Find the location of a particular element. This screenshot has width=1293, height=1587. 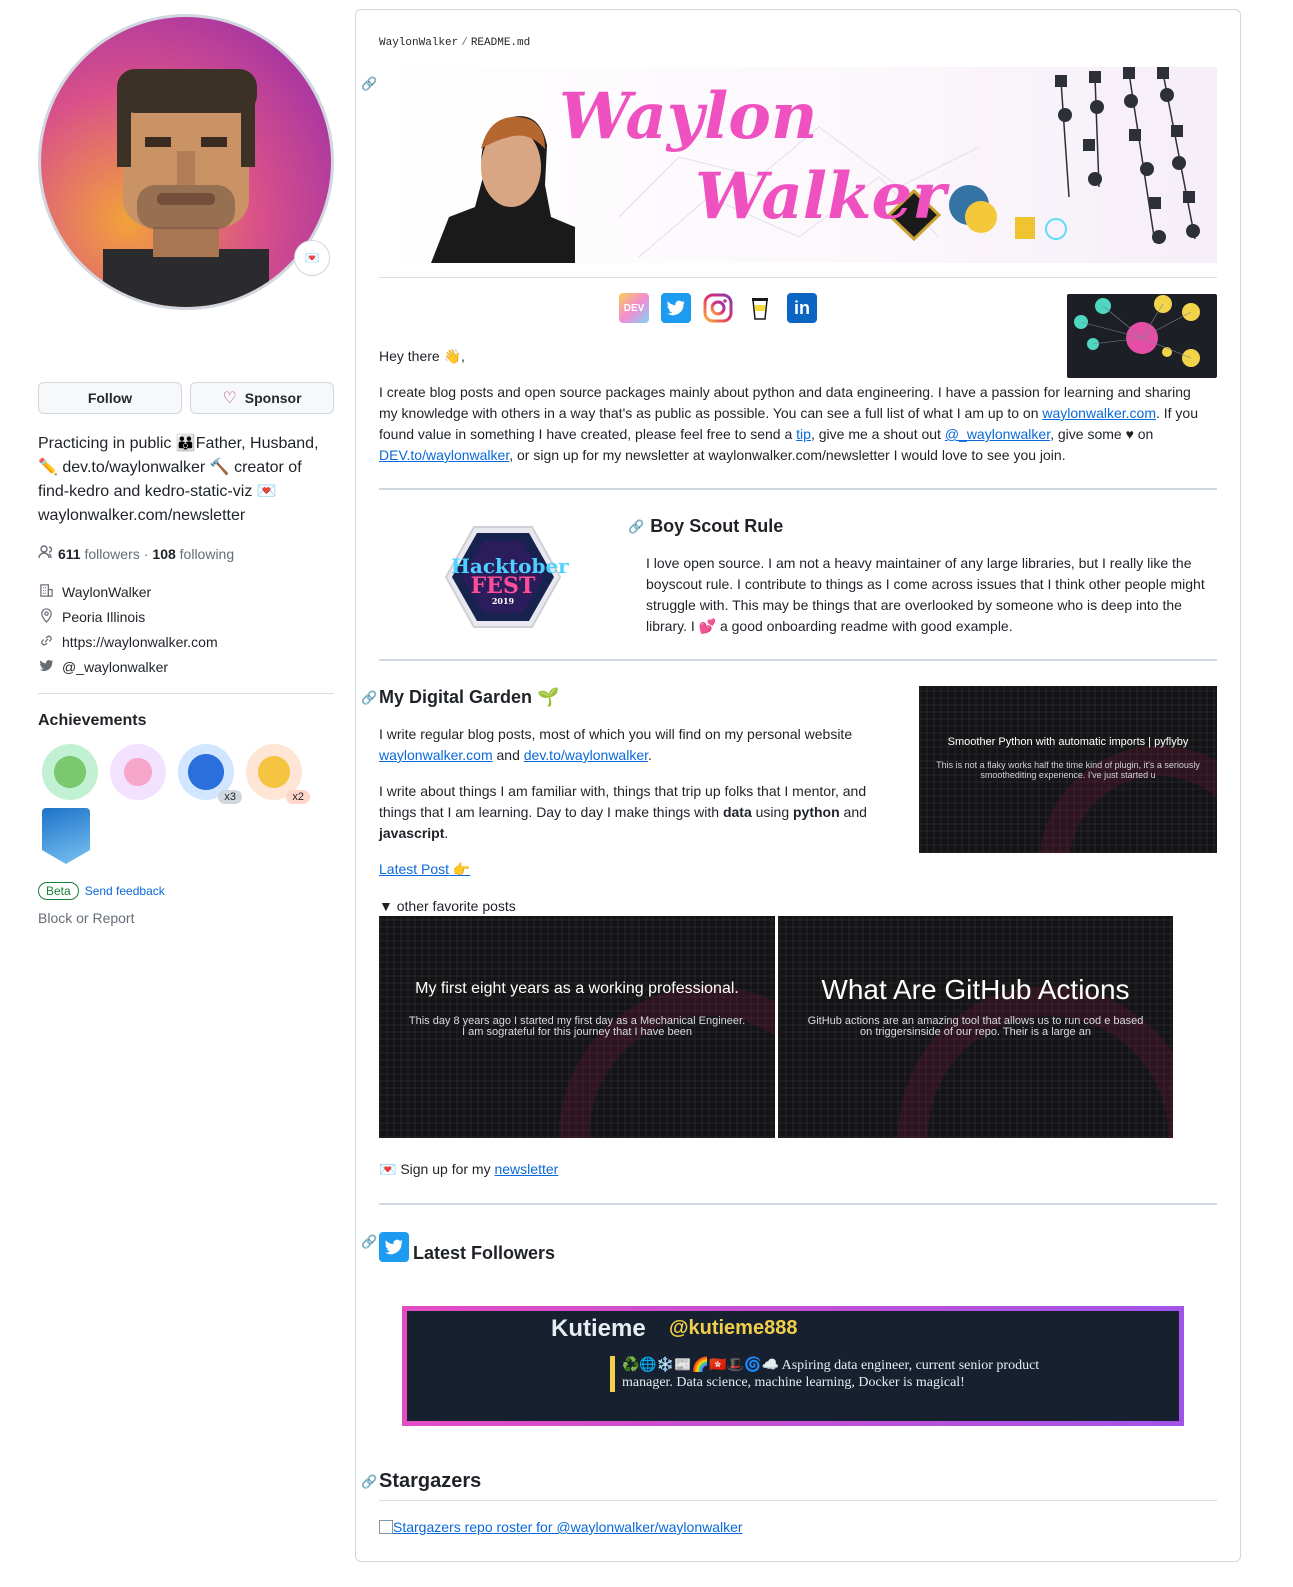

hacktoberfest-text: Hacktober FEST 2019 is located at coordinates (510, 581).